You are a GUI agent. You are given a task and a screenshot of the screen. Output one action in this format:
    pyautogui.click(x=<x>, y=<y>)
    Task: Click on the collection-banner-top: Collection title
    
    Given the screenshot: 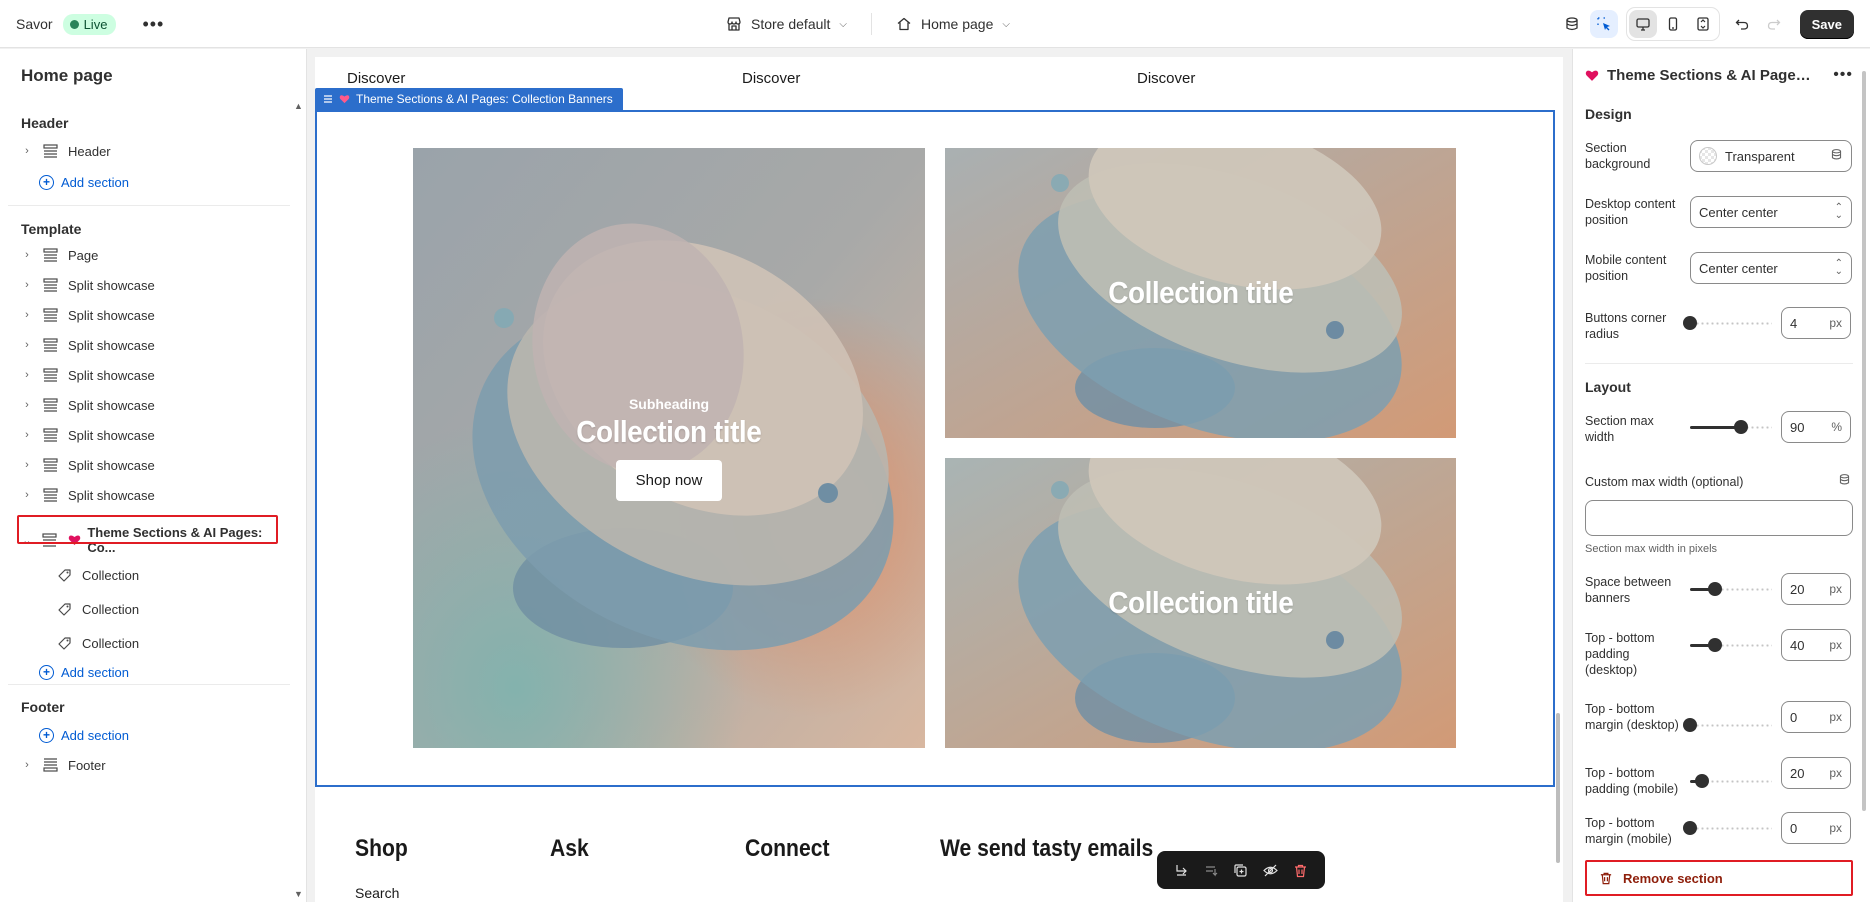 What is the action you would take?
    pyautogui.click(x=1200, y=293)
    